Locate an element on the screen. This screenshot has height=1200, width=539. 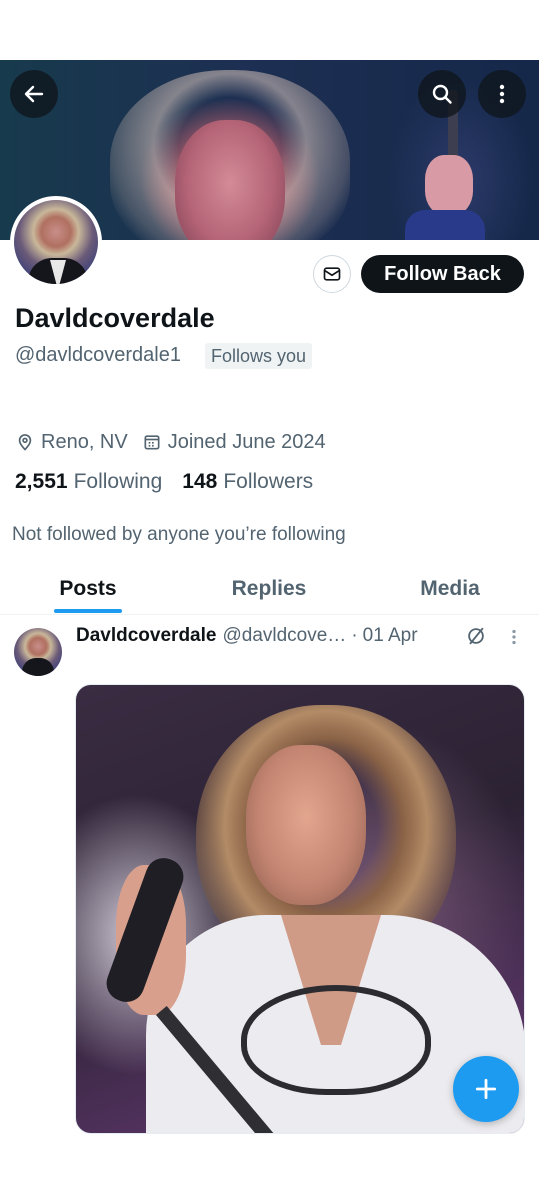
following-link: 2,551 Following is located at coordinates (88, 482).